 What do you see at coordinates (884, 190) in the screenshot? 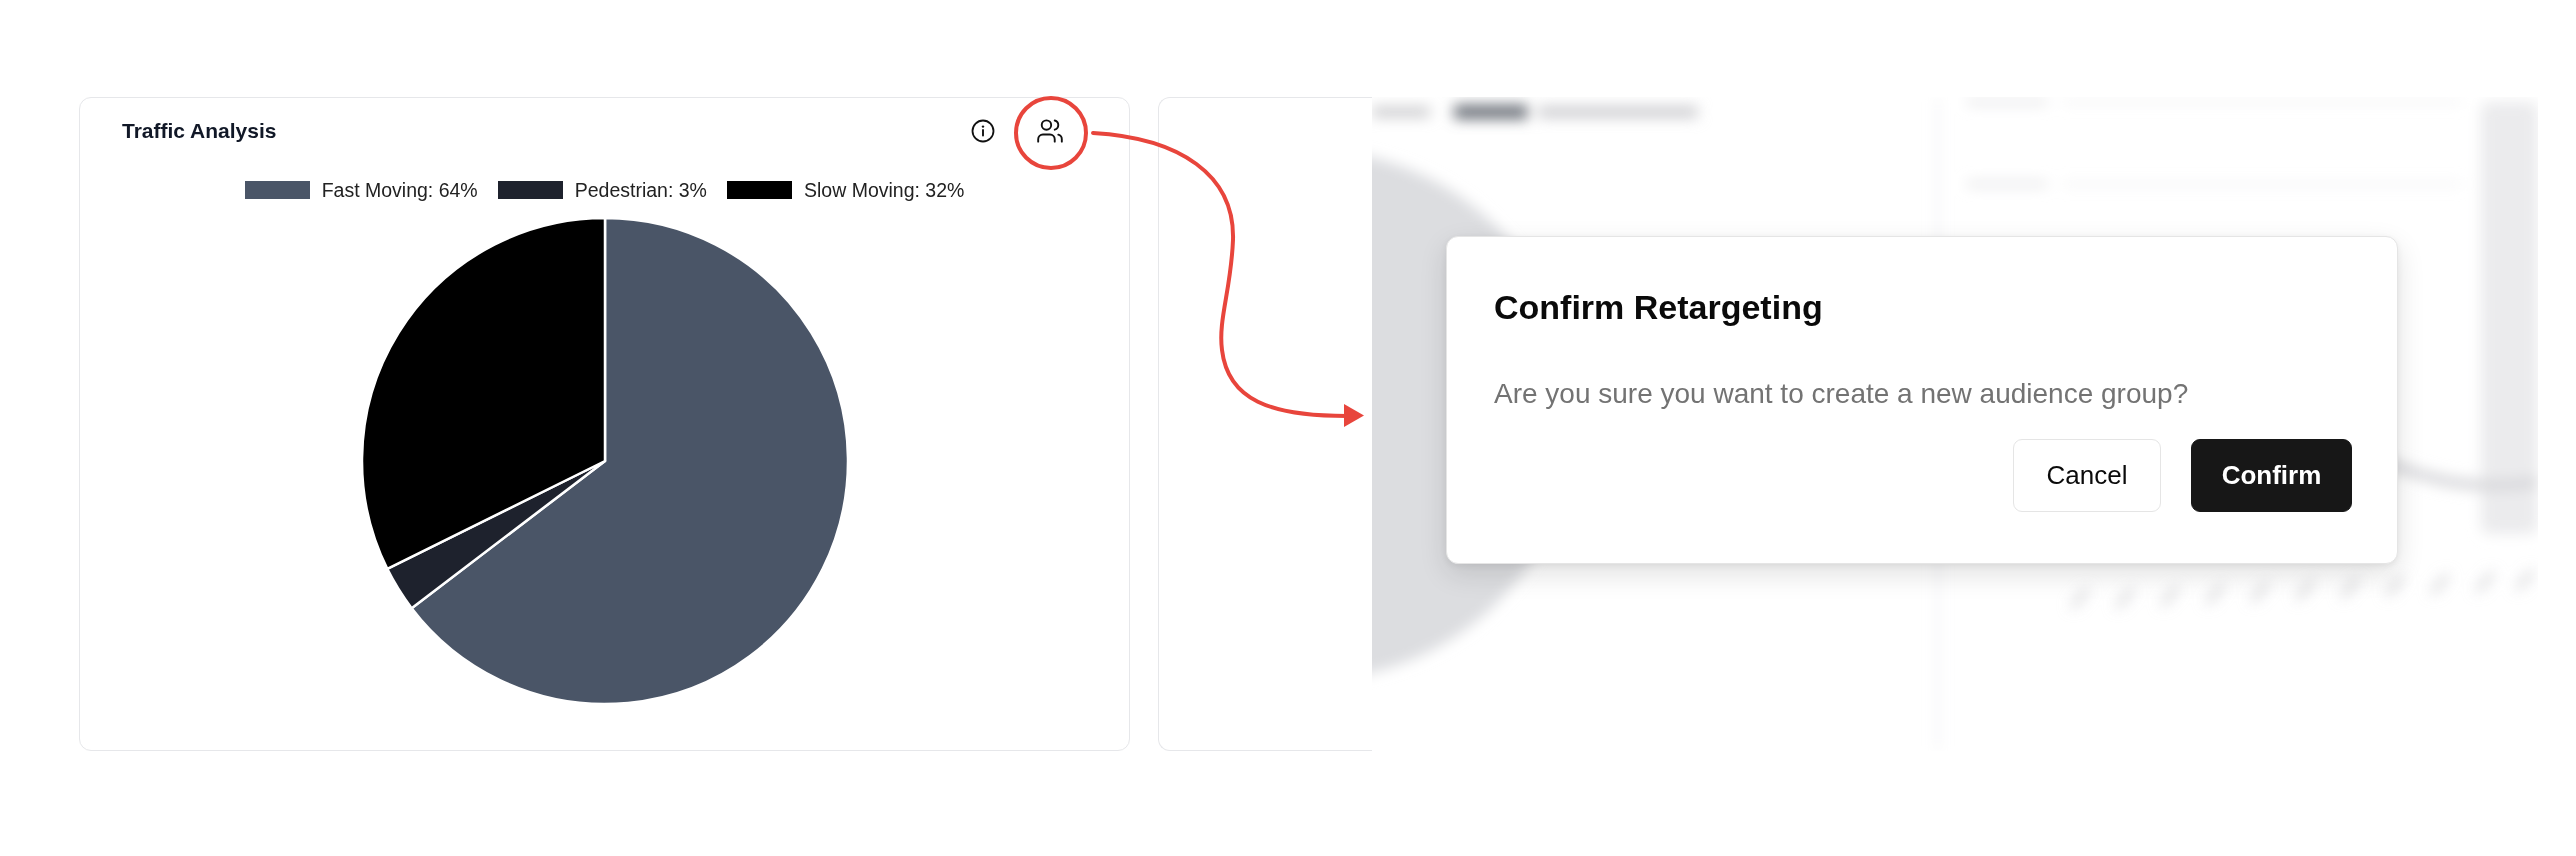
I see `legend-label: Slow Moving: 32%` at bounding box center [884, 190].